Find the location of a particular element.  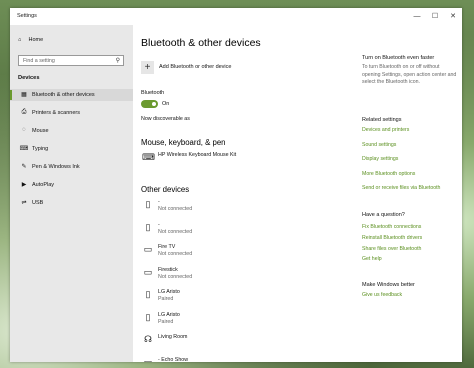

bluetooth-devices-icon: ▦ is located at coordinates (24, 95).